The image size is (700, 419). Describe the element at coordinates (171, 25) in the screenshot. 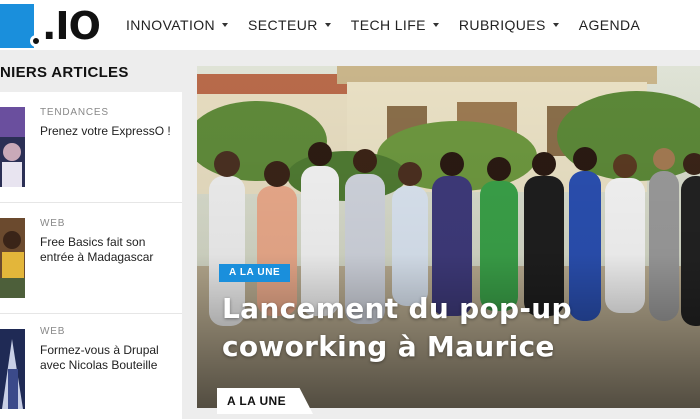

I see `nav-item-label: INNOVATION` at that location.